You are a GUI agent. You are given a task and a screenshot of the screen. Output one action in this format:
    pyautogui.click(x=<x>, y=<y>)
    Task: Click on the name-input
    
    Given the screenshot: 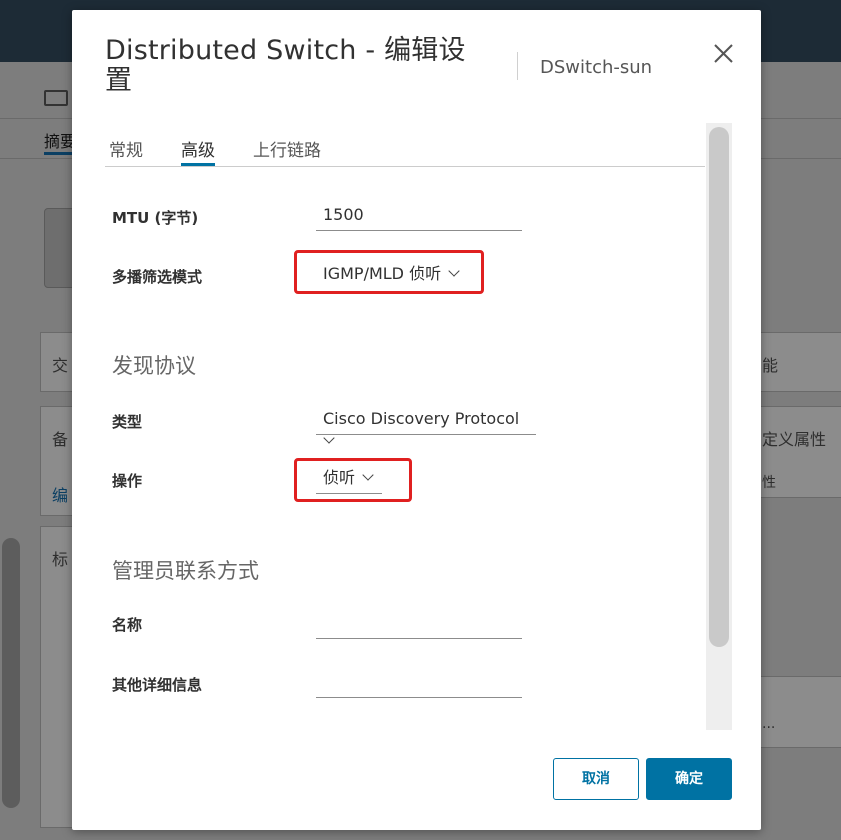 What is the action you would take?
    pyautogui.click(x=419, y=625)
    